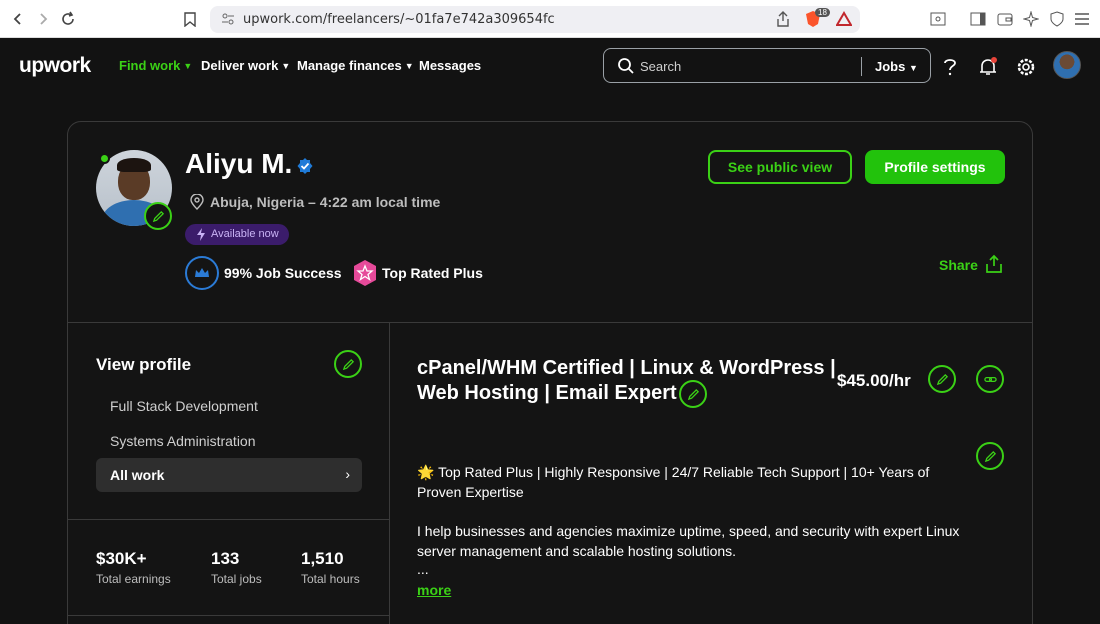  Describe the element at coordinates (1067, 65) in the screenshot. I see `user-avatar` at that location.